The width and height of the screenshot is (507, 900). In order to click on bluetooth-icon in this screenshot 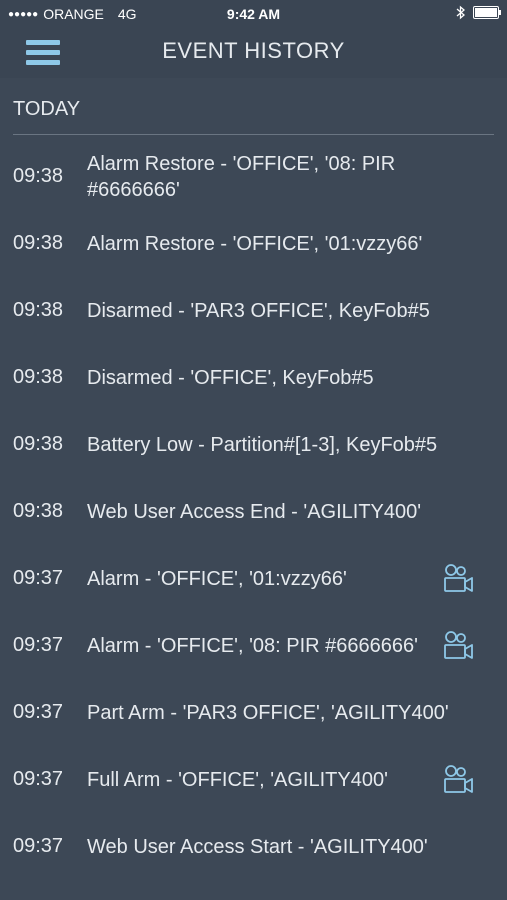, I will do `click(460, 12)`.